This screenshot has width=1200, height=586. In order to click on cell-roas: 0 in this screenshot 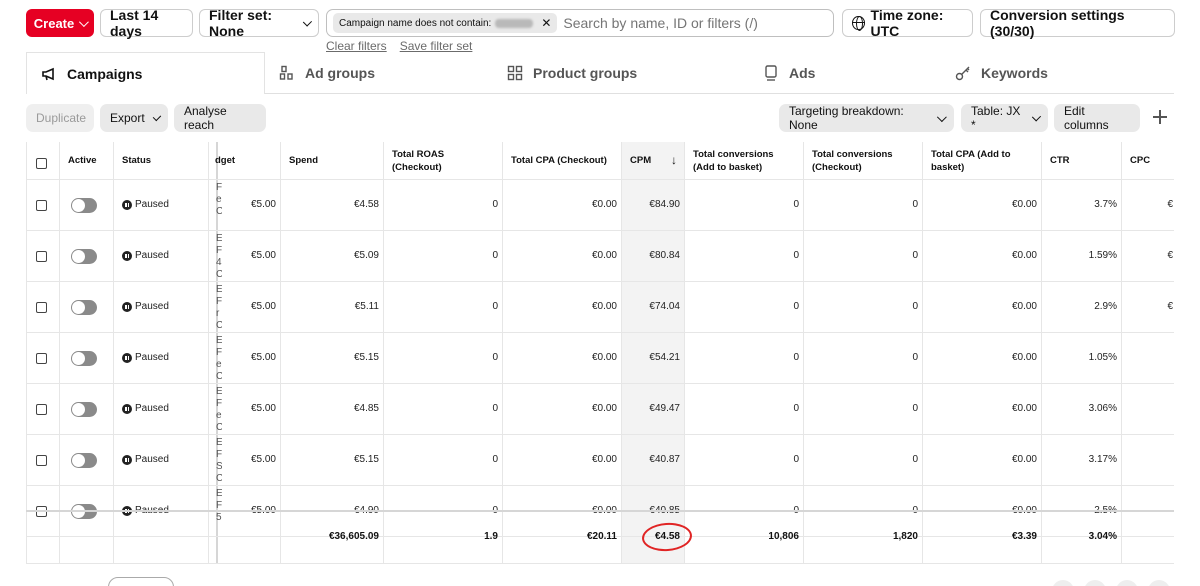, I will do `click(495, 408)`.